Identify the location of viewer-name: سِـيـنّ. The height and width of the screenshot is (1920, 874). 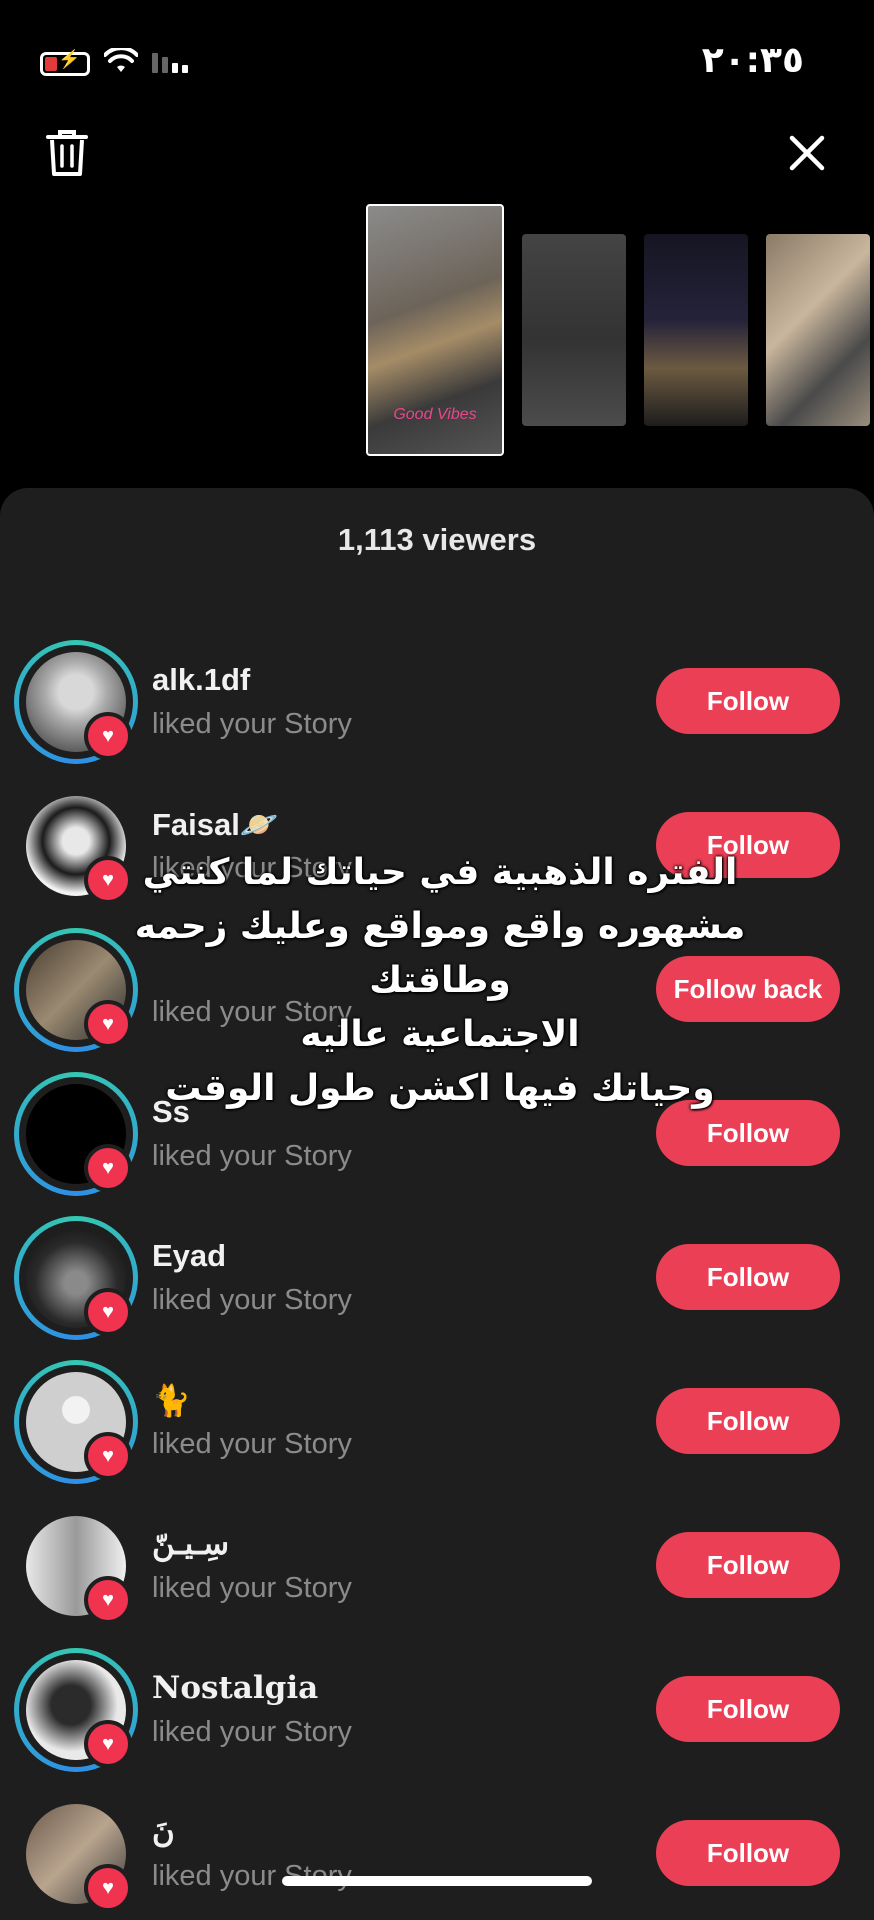
(191, 1543).